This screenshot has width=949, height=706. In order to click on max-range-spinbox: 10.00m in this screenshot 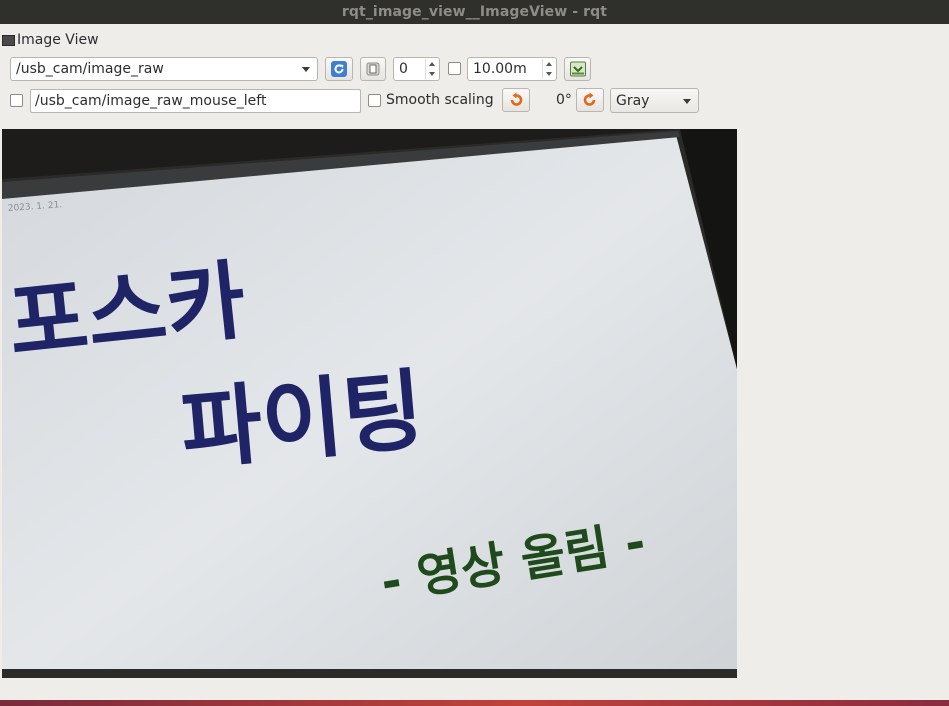, I will do `click(512, 69)`.